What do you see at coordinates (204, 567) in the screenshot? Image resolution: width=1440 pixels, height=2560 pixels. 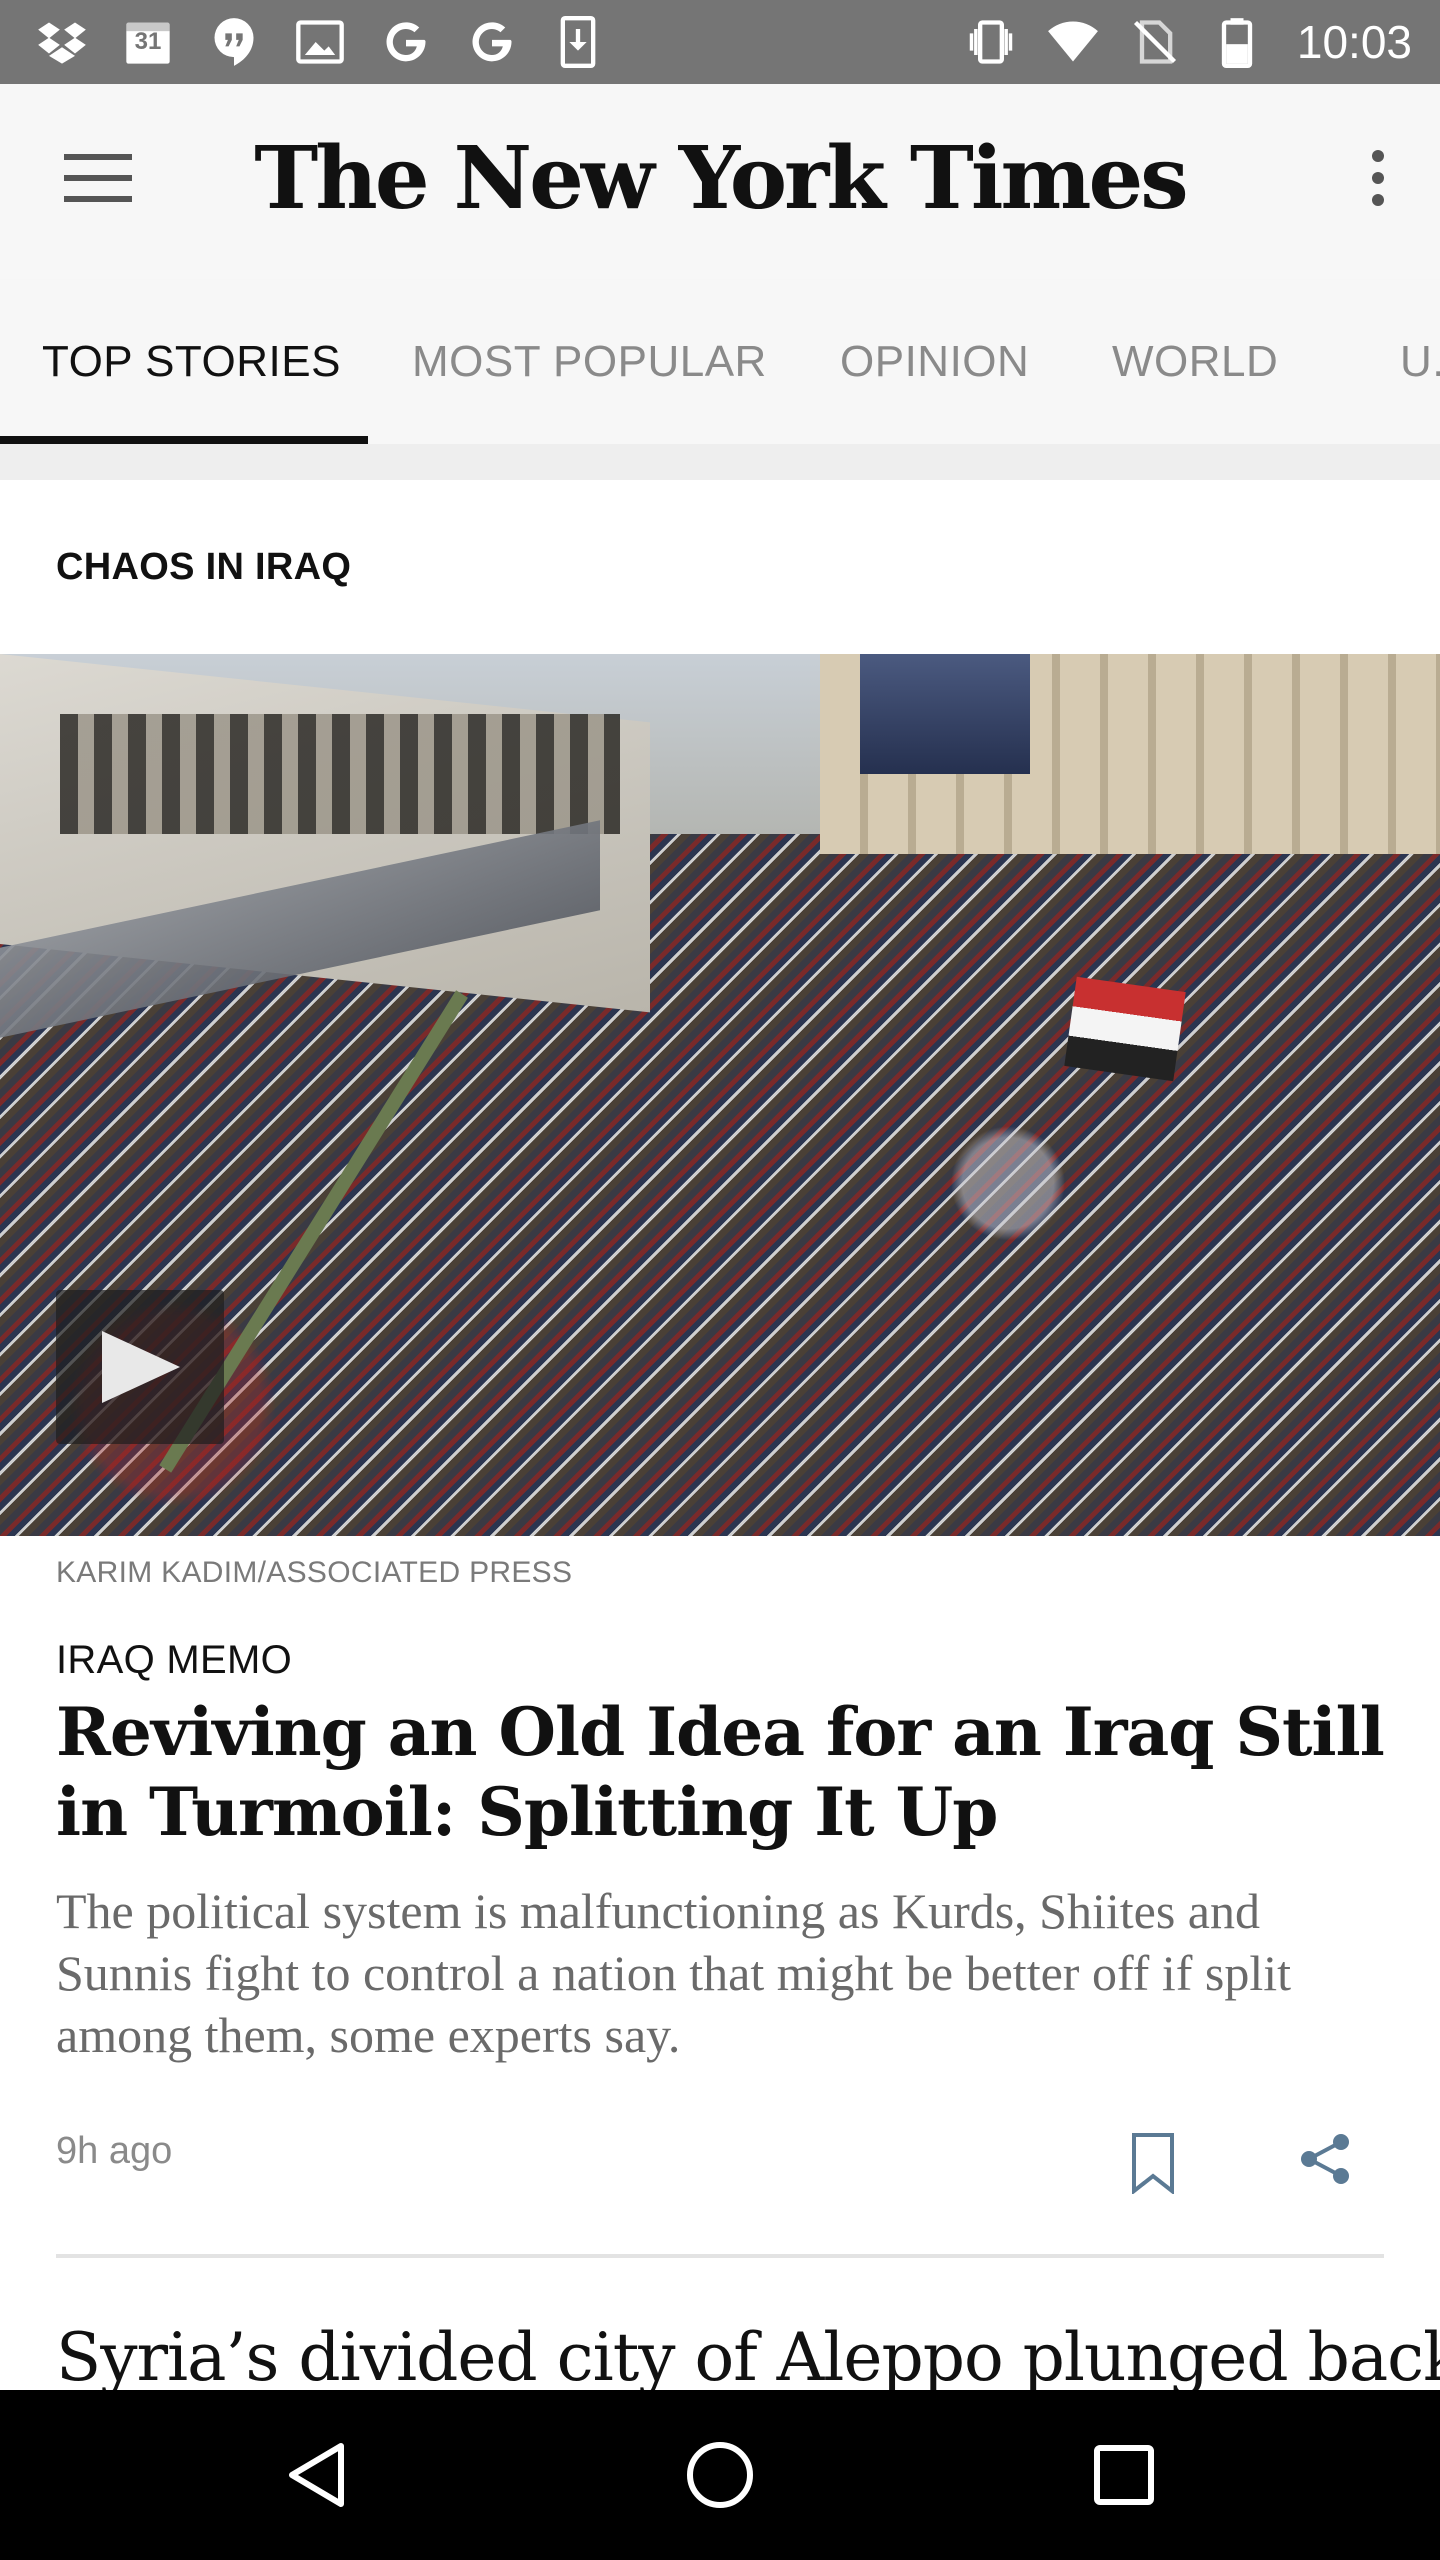 I see `section-label: CHAOS IN IRAQ` at bounding box center [204, 567].